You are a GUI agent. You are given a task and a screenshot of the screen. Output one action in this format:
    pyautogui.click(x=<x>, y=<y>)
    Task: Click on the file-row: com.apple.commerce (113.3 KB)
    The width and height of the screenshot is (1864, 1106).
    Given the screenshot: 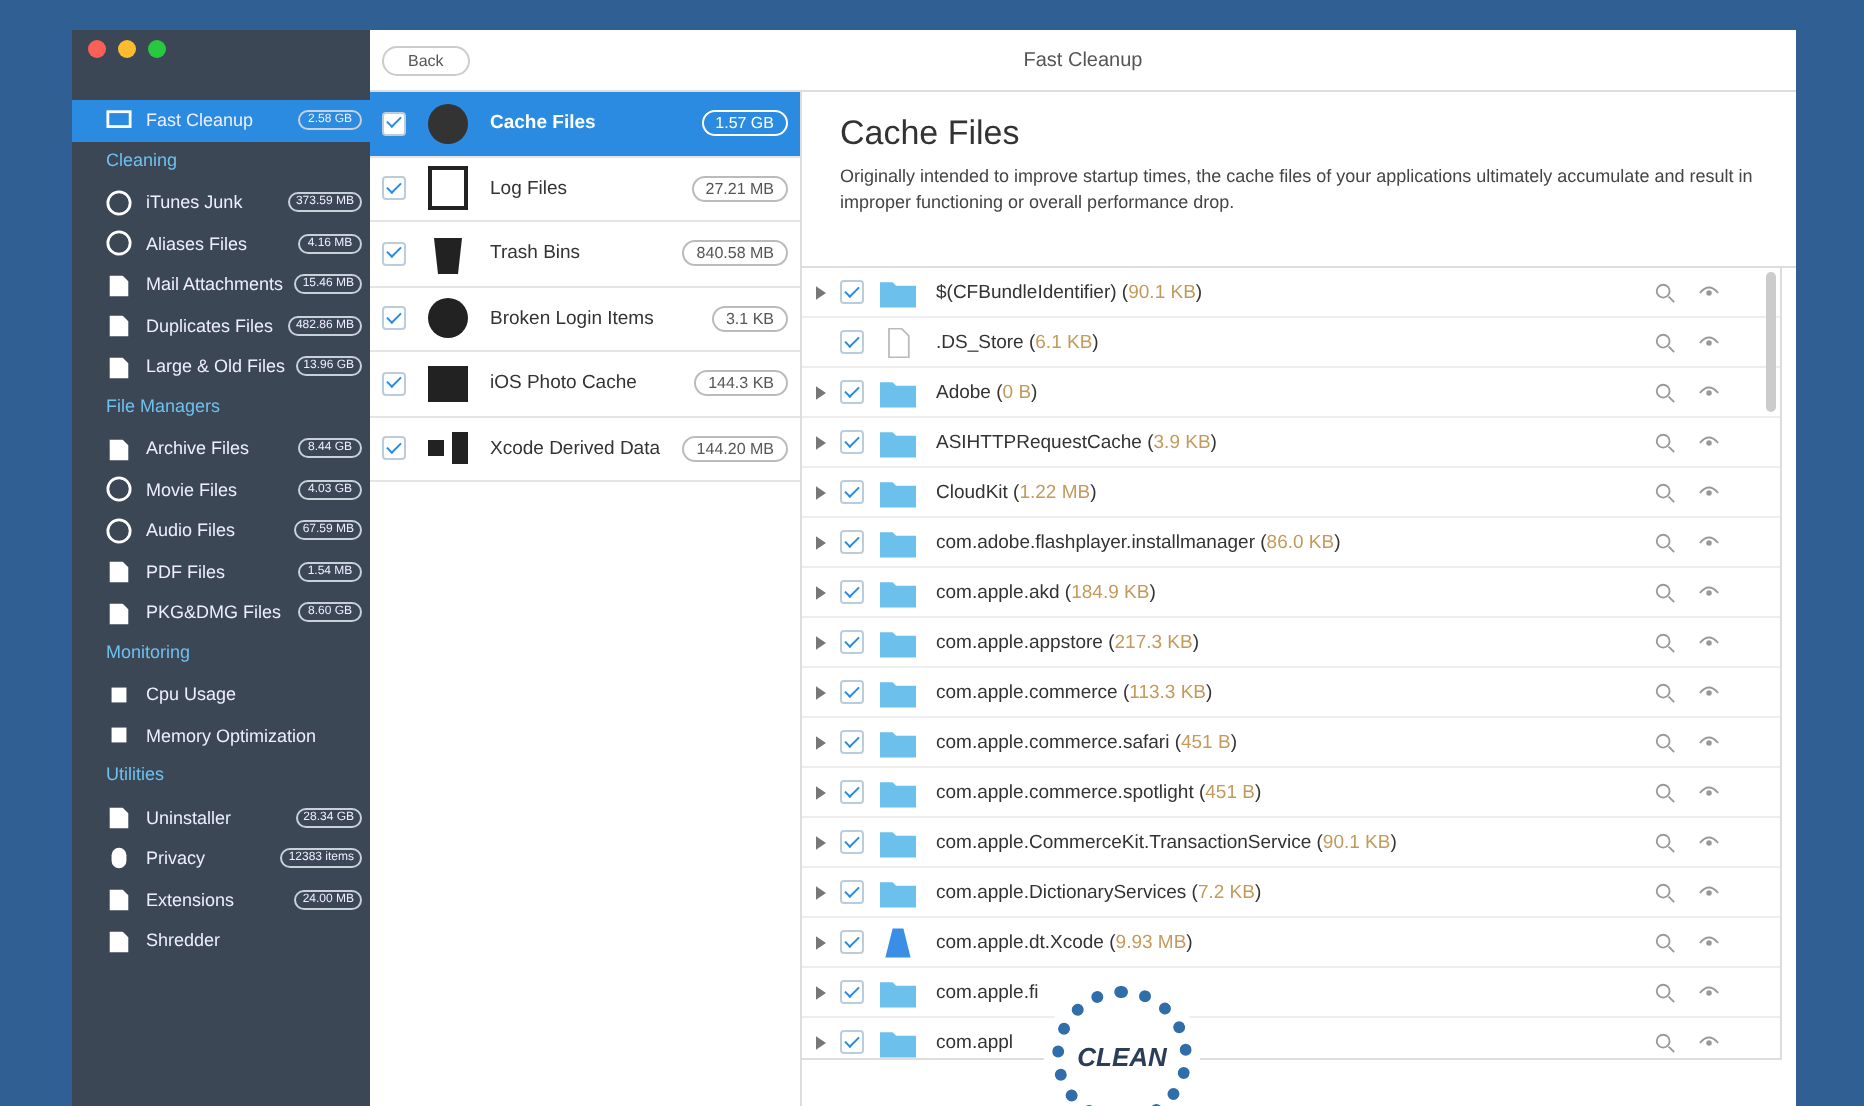 What is the action you would take?
    pyautogui.click(x=1291, y=693)
    